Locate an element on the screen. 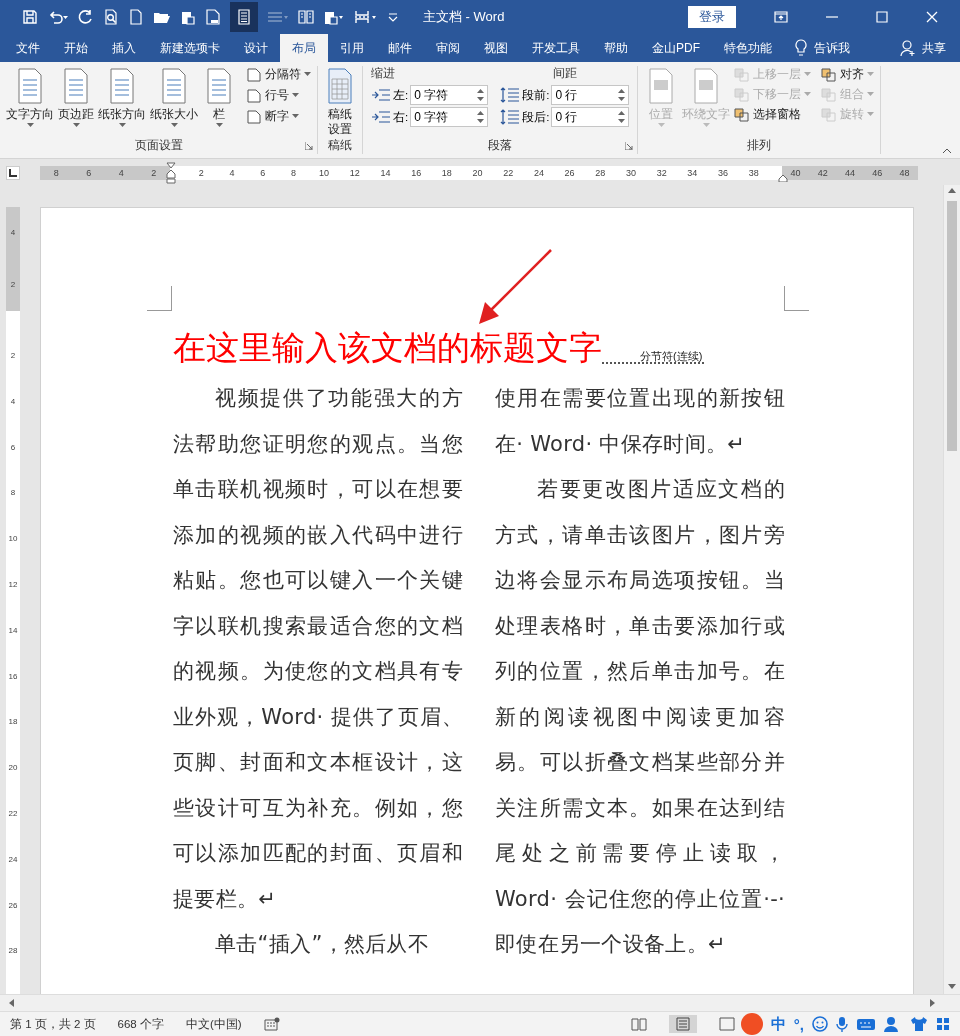 The image size is (960, 1036). scroll-down-icon is located at coordinates (952, 987).